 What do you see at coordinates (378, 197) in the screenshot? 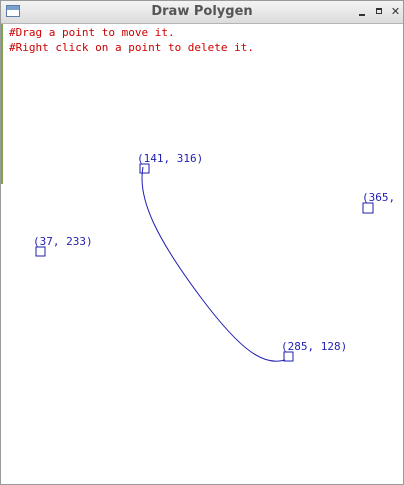
I see `point-label: (365,` at bounding box center [378, 197].